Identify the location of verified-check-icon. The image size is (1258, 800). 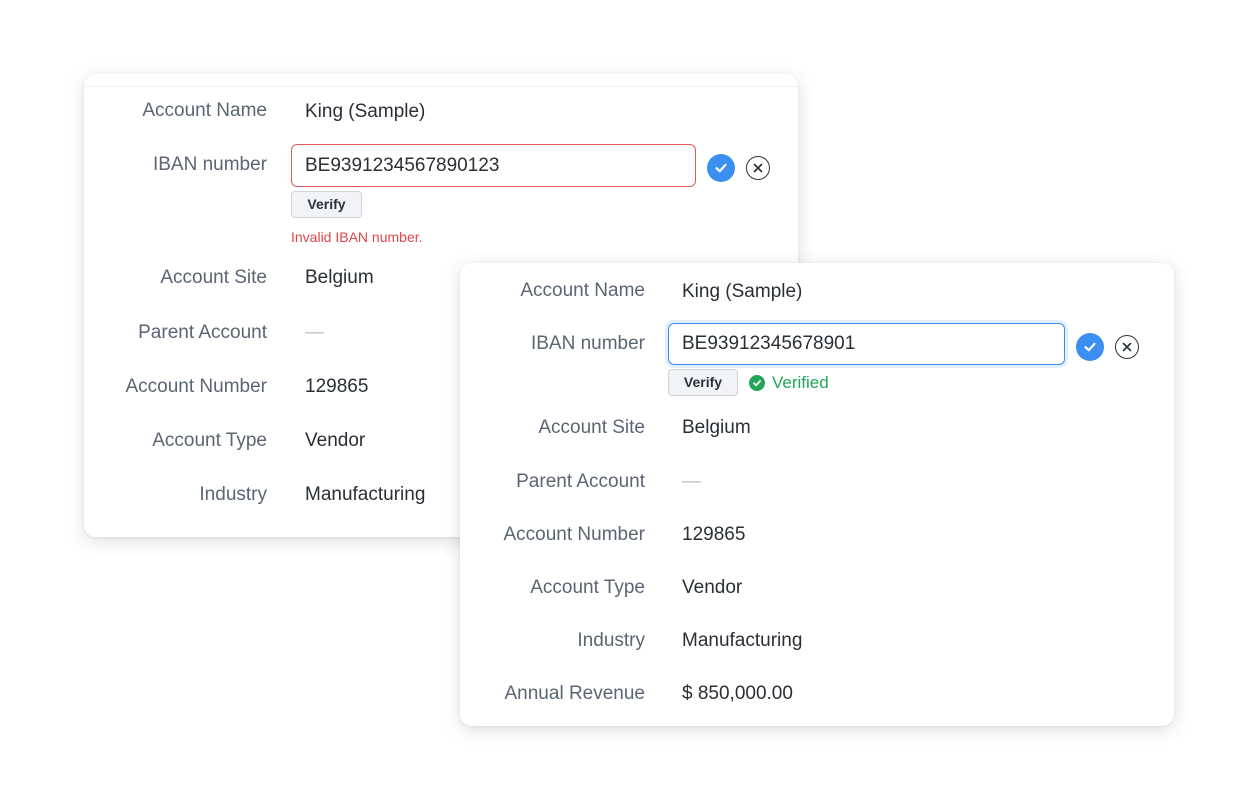
(757, 383).